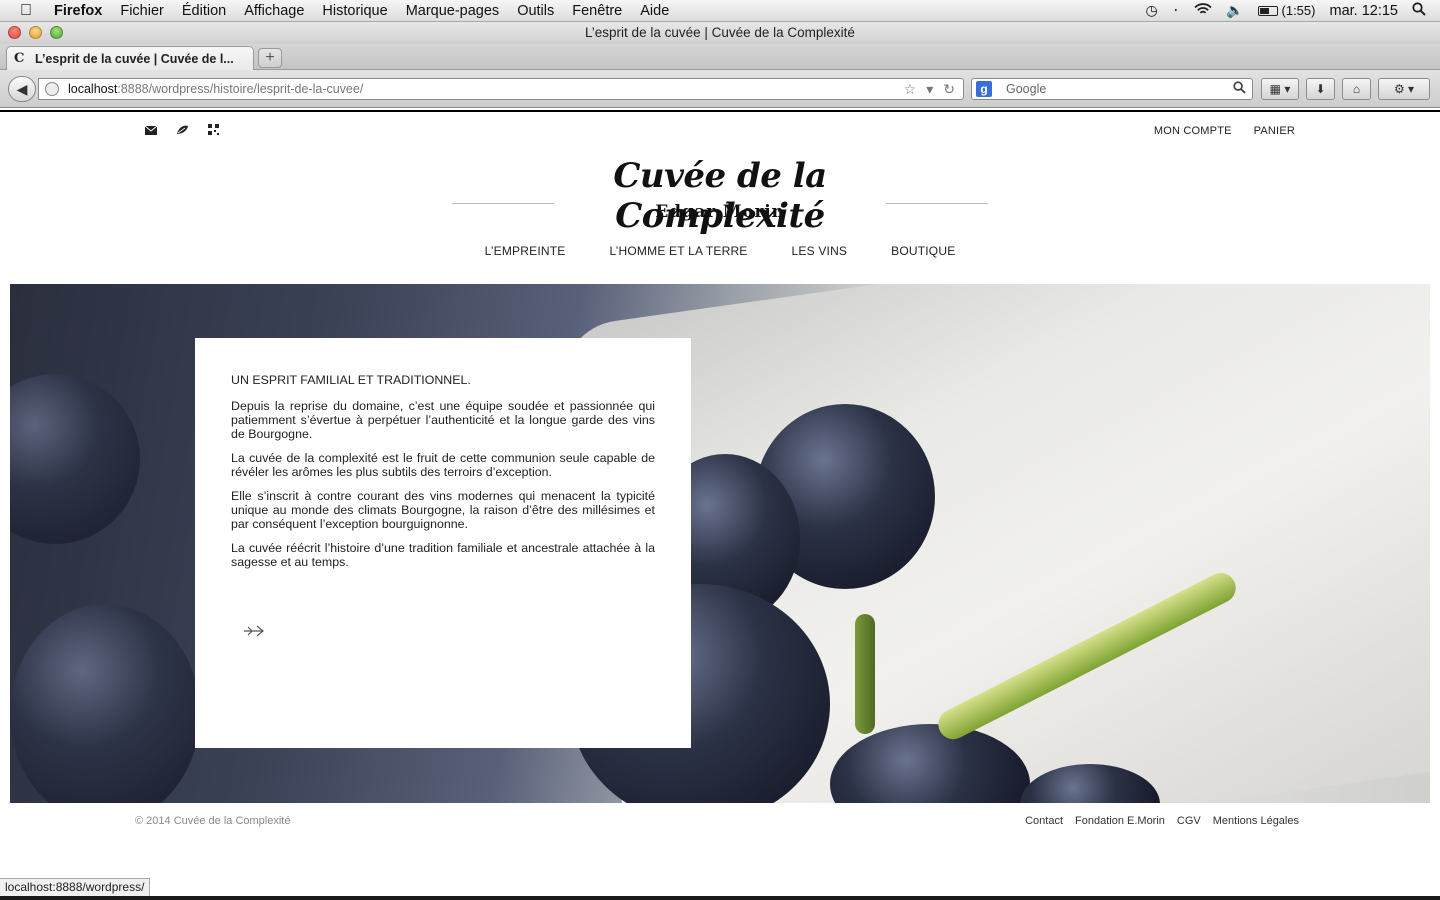 The width and height of the screenshot is (1440, 900). Describe the element at coordinates (1242, 89) in the screenshot. I see `search-icon` at that location.